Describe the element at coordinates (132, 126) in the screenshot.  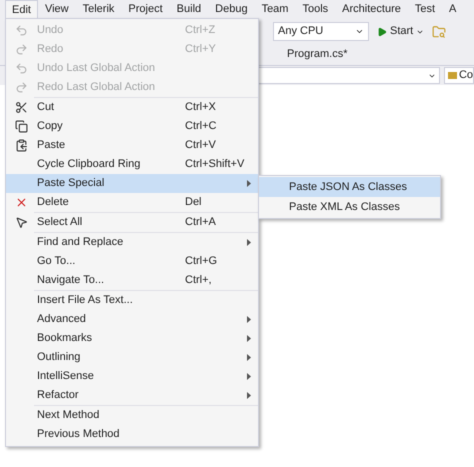
I see `menu-item: Copy Ctrl+C` at that location.